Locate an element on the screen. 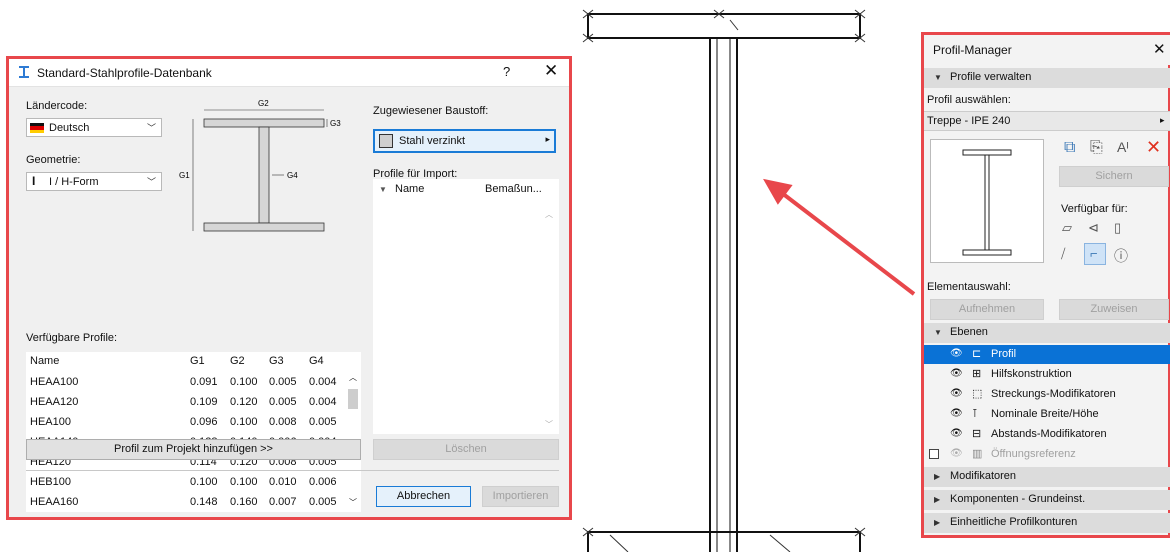 Image resolution: width=1170 pixels, height=552 pixels. cell-name: HEA100 is located at coordinates (50, 422).